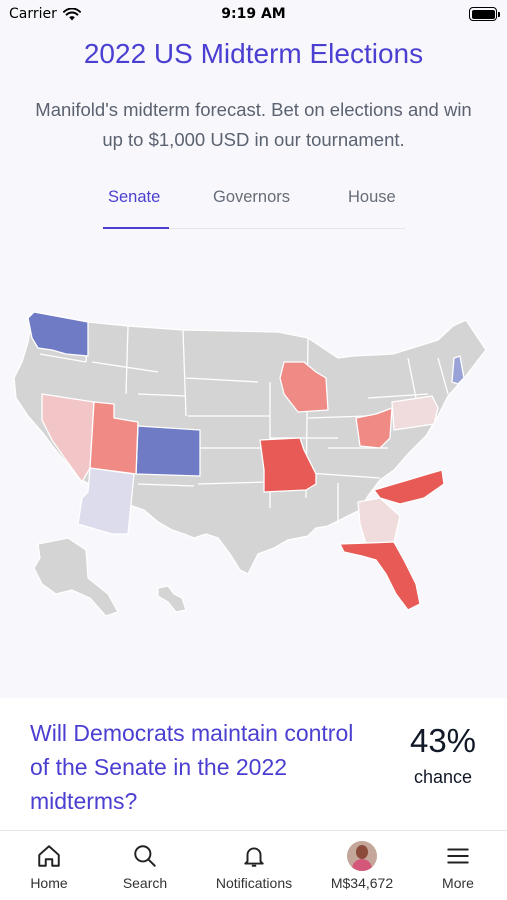 This screenshot has width=507, height=900. I want to click on page-title: 2022 US Midterm Elections, so click(253, 53).